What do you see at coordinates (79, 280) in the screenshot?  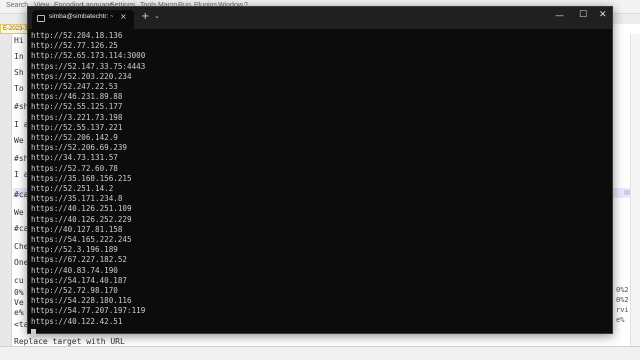 I see `terminal-output-line: https://54.174.40.187` at bounding box center [79, 280].